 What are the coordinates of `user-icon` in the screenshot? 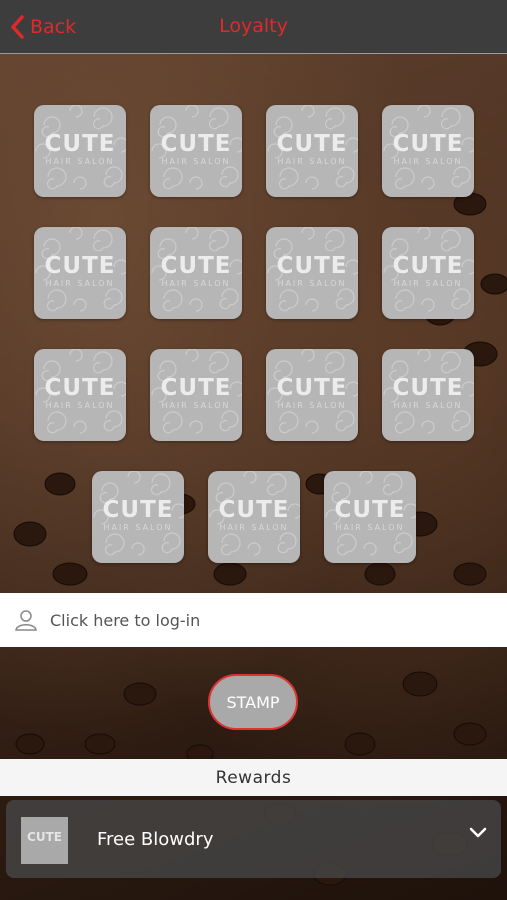 It's located at (26, 620).